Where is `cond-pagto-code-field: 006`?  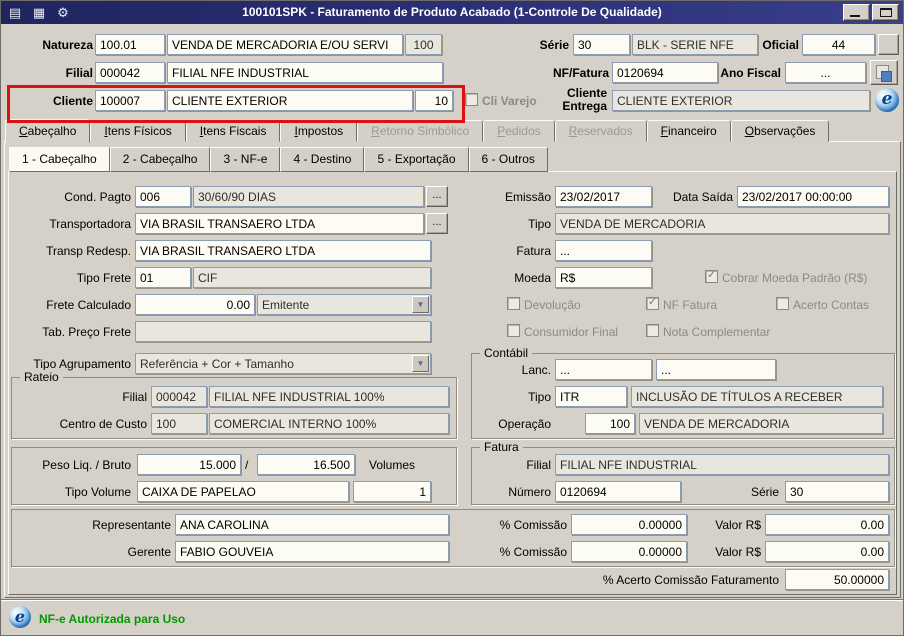 cond-pagto-code-field: 006 is located at coordinates (163, 196).